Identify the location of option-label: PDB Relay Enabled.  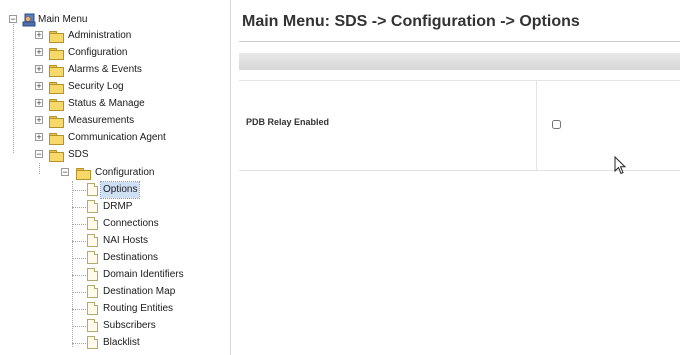
(288, 122).